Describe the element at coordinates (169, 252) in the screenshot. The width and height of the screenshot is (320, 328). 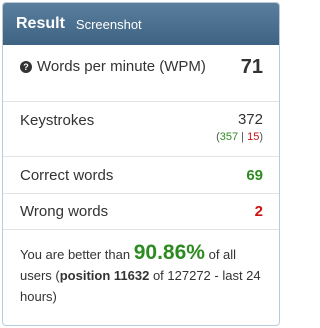
I see `better-than-percent: 90.86%` at that location.